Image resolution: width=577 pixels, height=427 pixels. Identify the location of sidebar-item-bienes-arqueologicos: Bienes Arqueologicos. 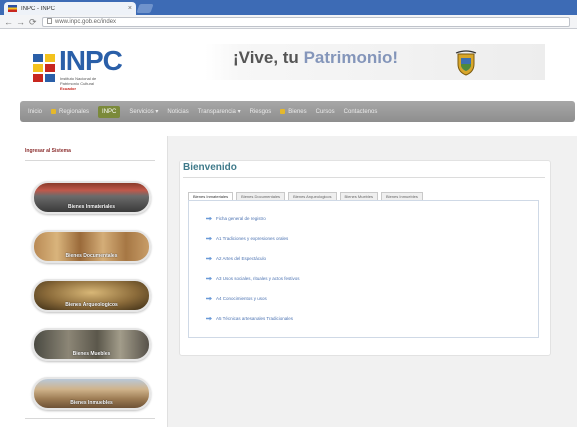
(91, 295).